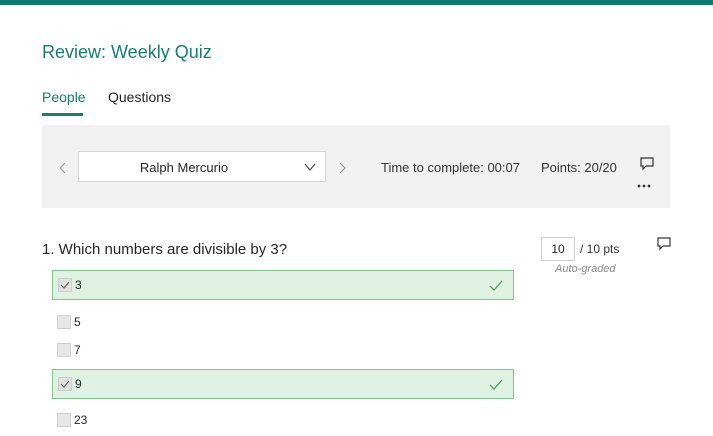  Describe the element at coordinates (77, 322) in the screenshot. I see `option-label: 5` at that location.